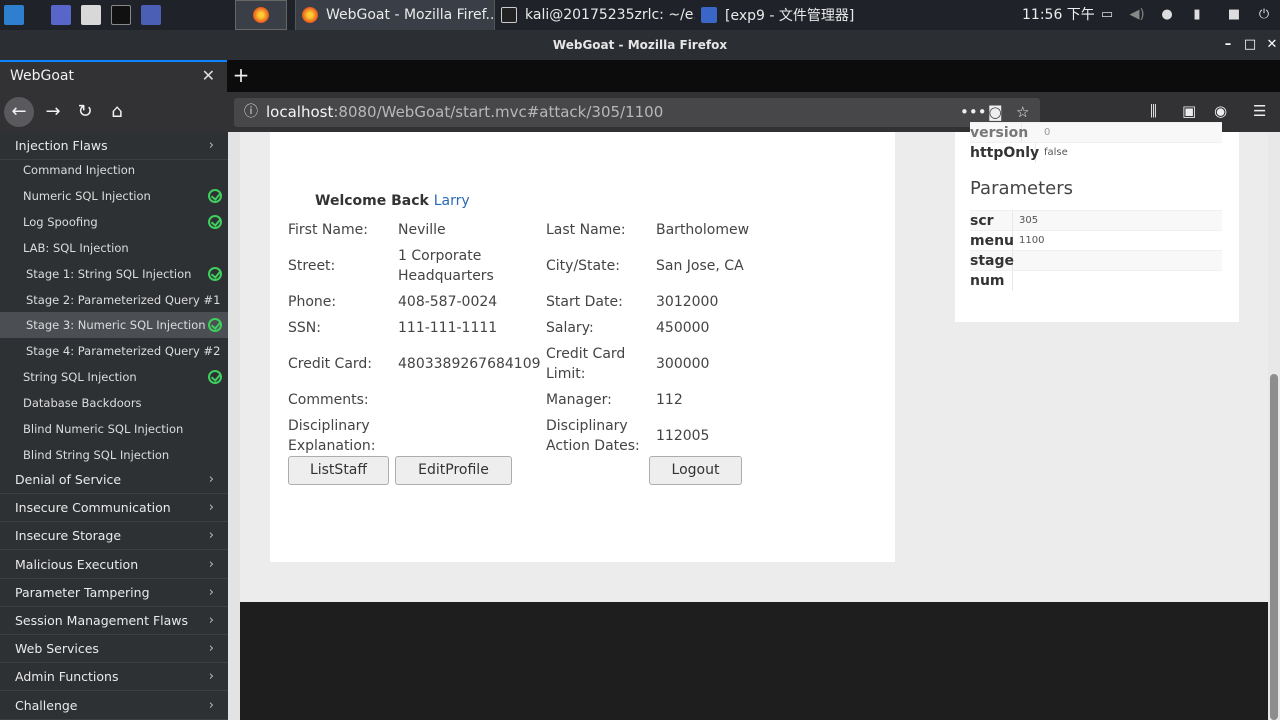 Image resolution: width=1280 pixels, height=720 pixels. Describe the element at coordinates (121, 15) in the screenshot. I see `terminal-launcher-icon` at that location.